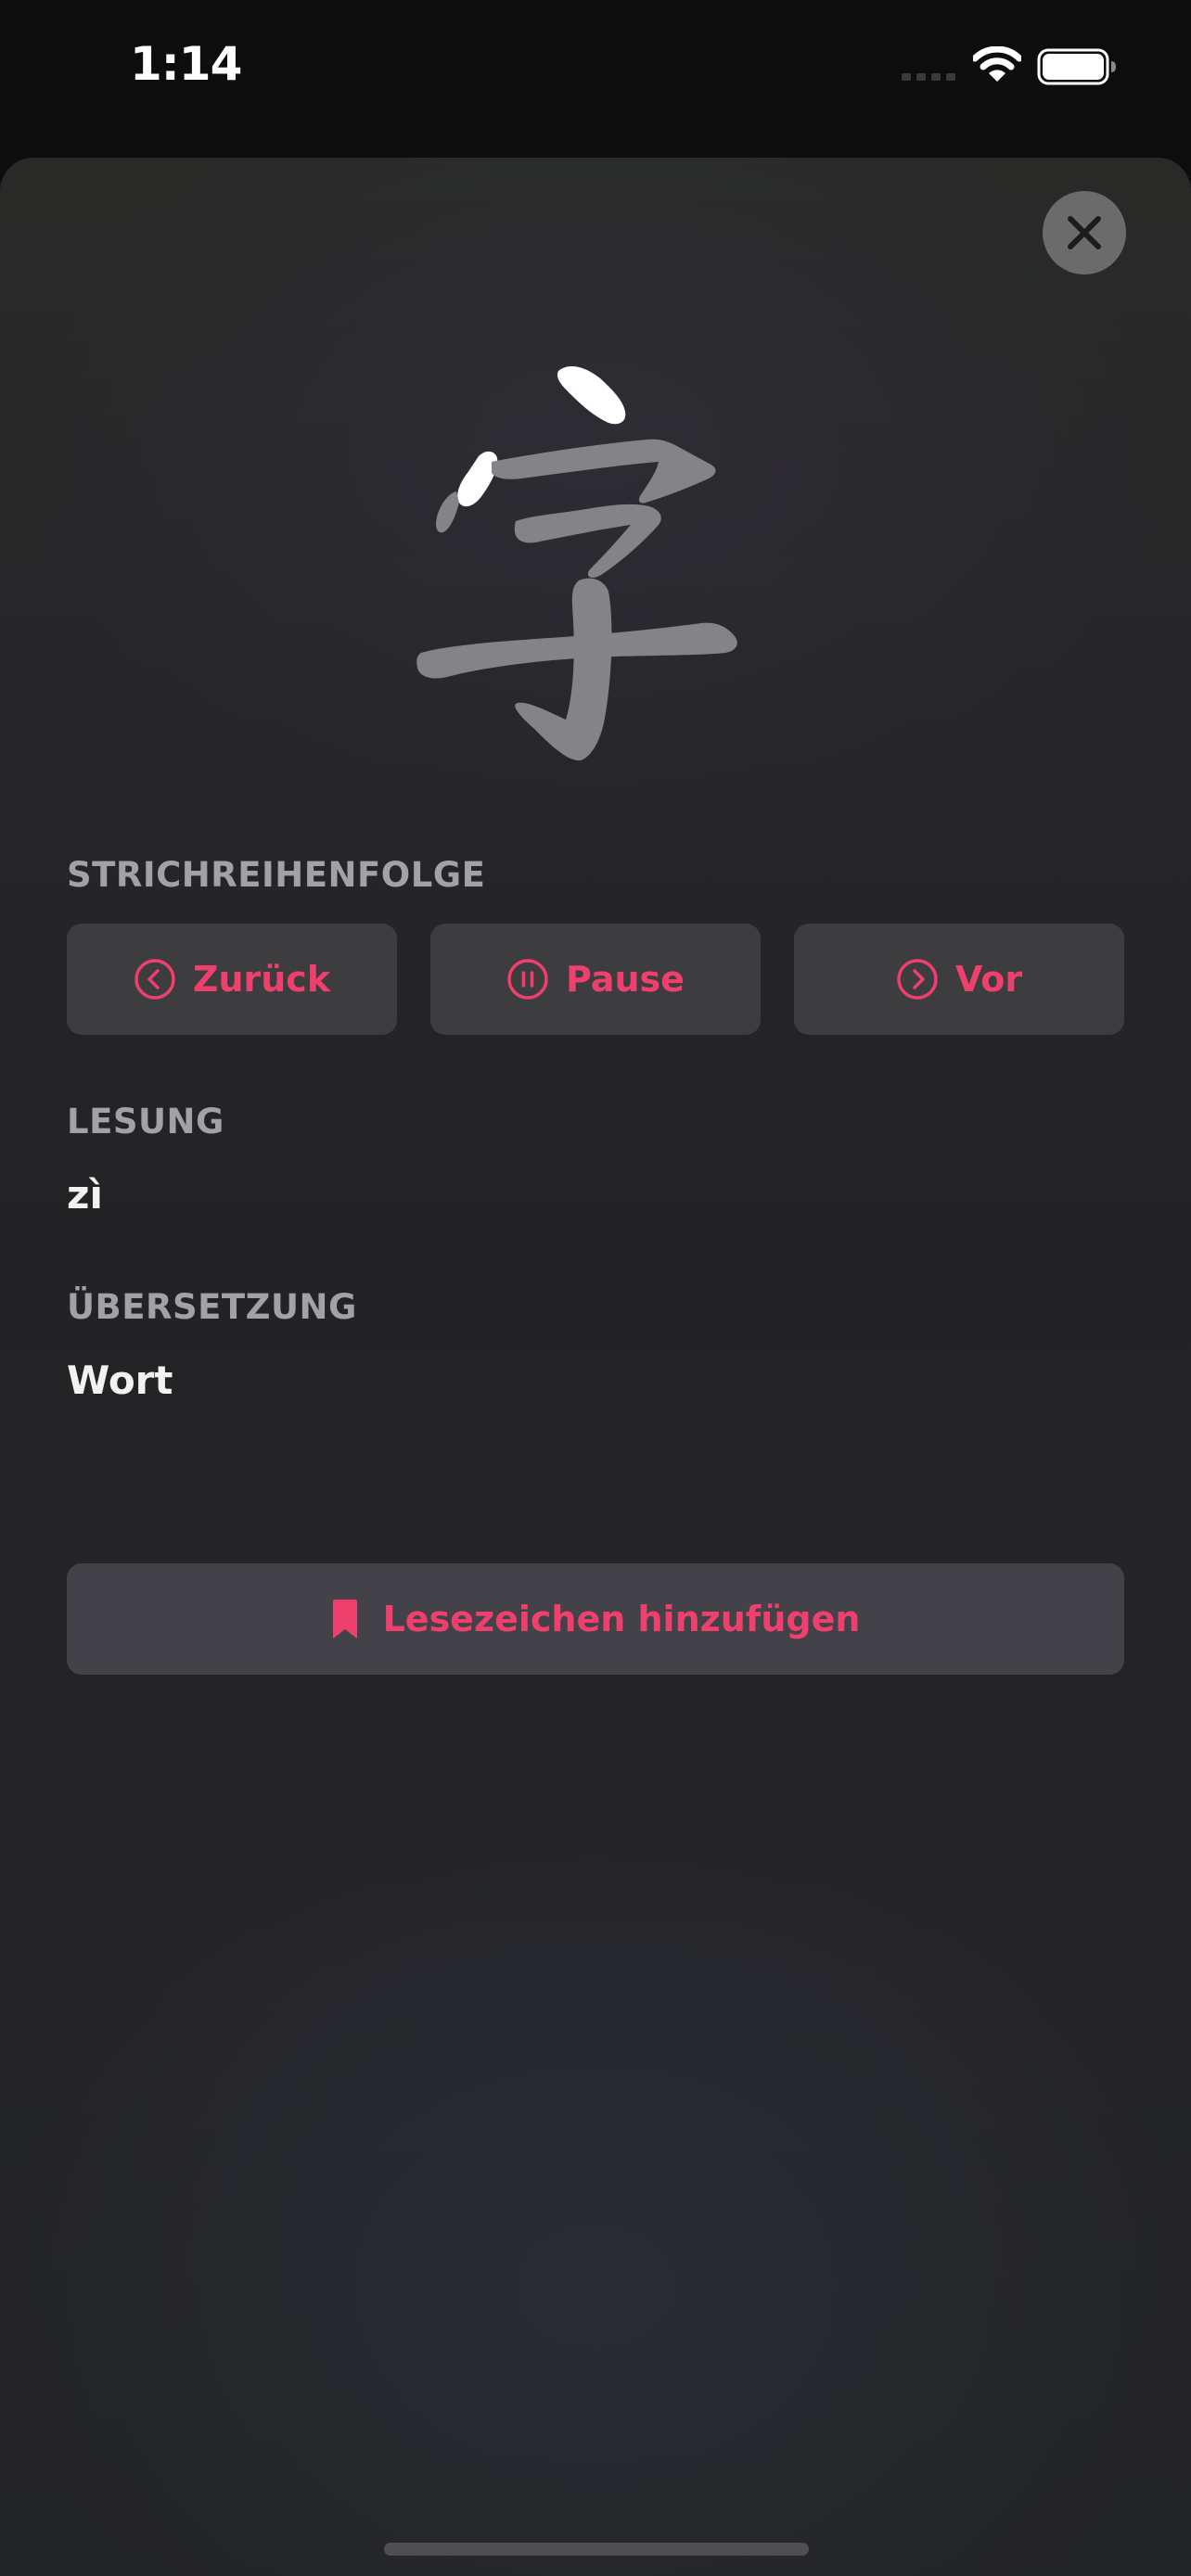 The width and height of the screenshot is (1191, 2576). What do you see at coordinates (997, 64) in the screenshot?
I see `wifi-icon` at bounding box center [997, 64].